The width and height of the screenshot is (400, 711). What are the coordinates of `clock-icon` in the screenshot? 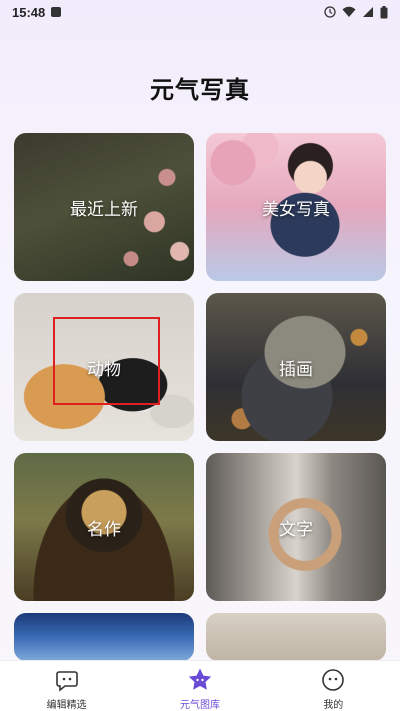 It's located at (330, 12).